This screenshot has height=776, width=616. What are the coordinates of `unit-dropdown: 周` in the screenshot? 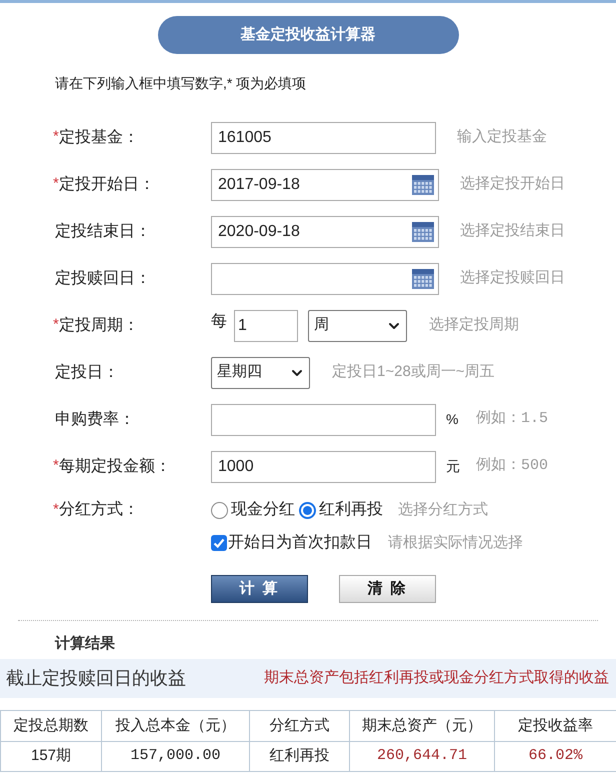 It's located at (357, 326).